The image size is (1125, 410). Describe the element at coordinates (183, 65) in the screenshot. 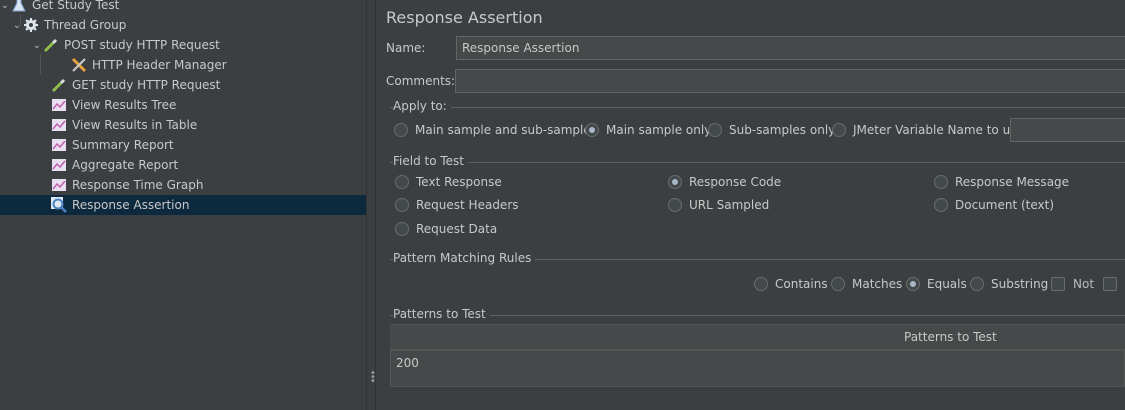

I see `tree-item-header-manager: HTTP Header Manager` at that location.